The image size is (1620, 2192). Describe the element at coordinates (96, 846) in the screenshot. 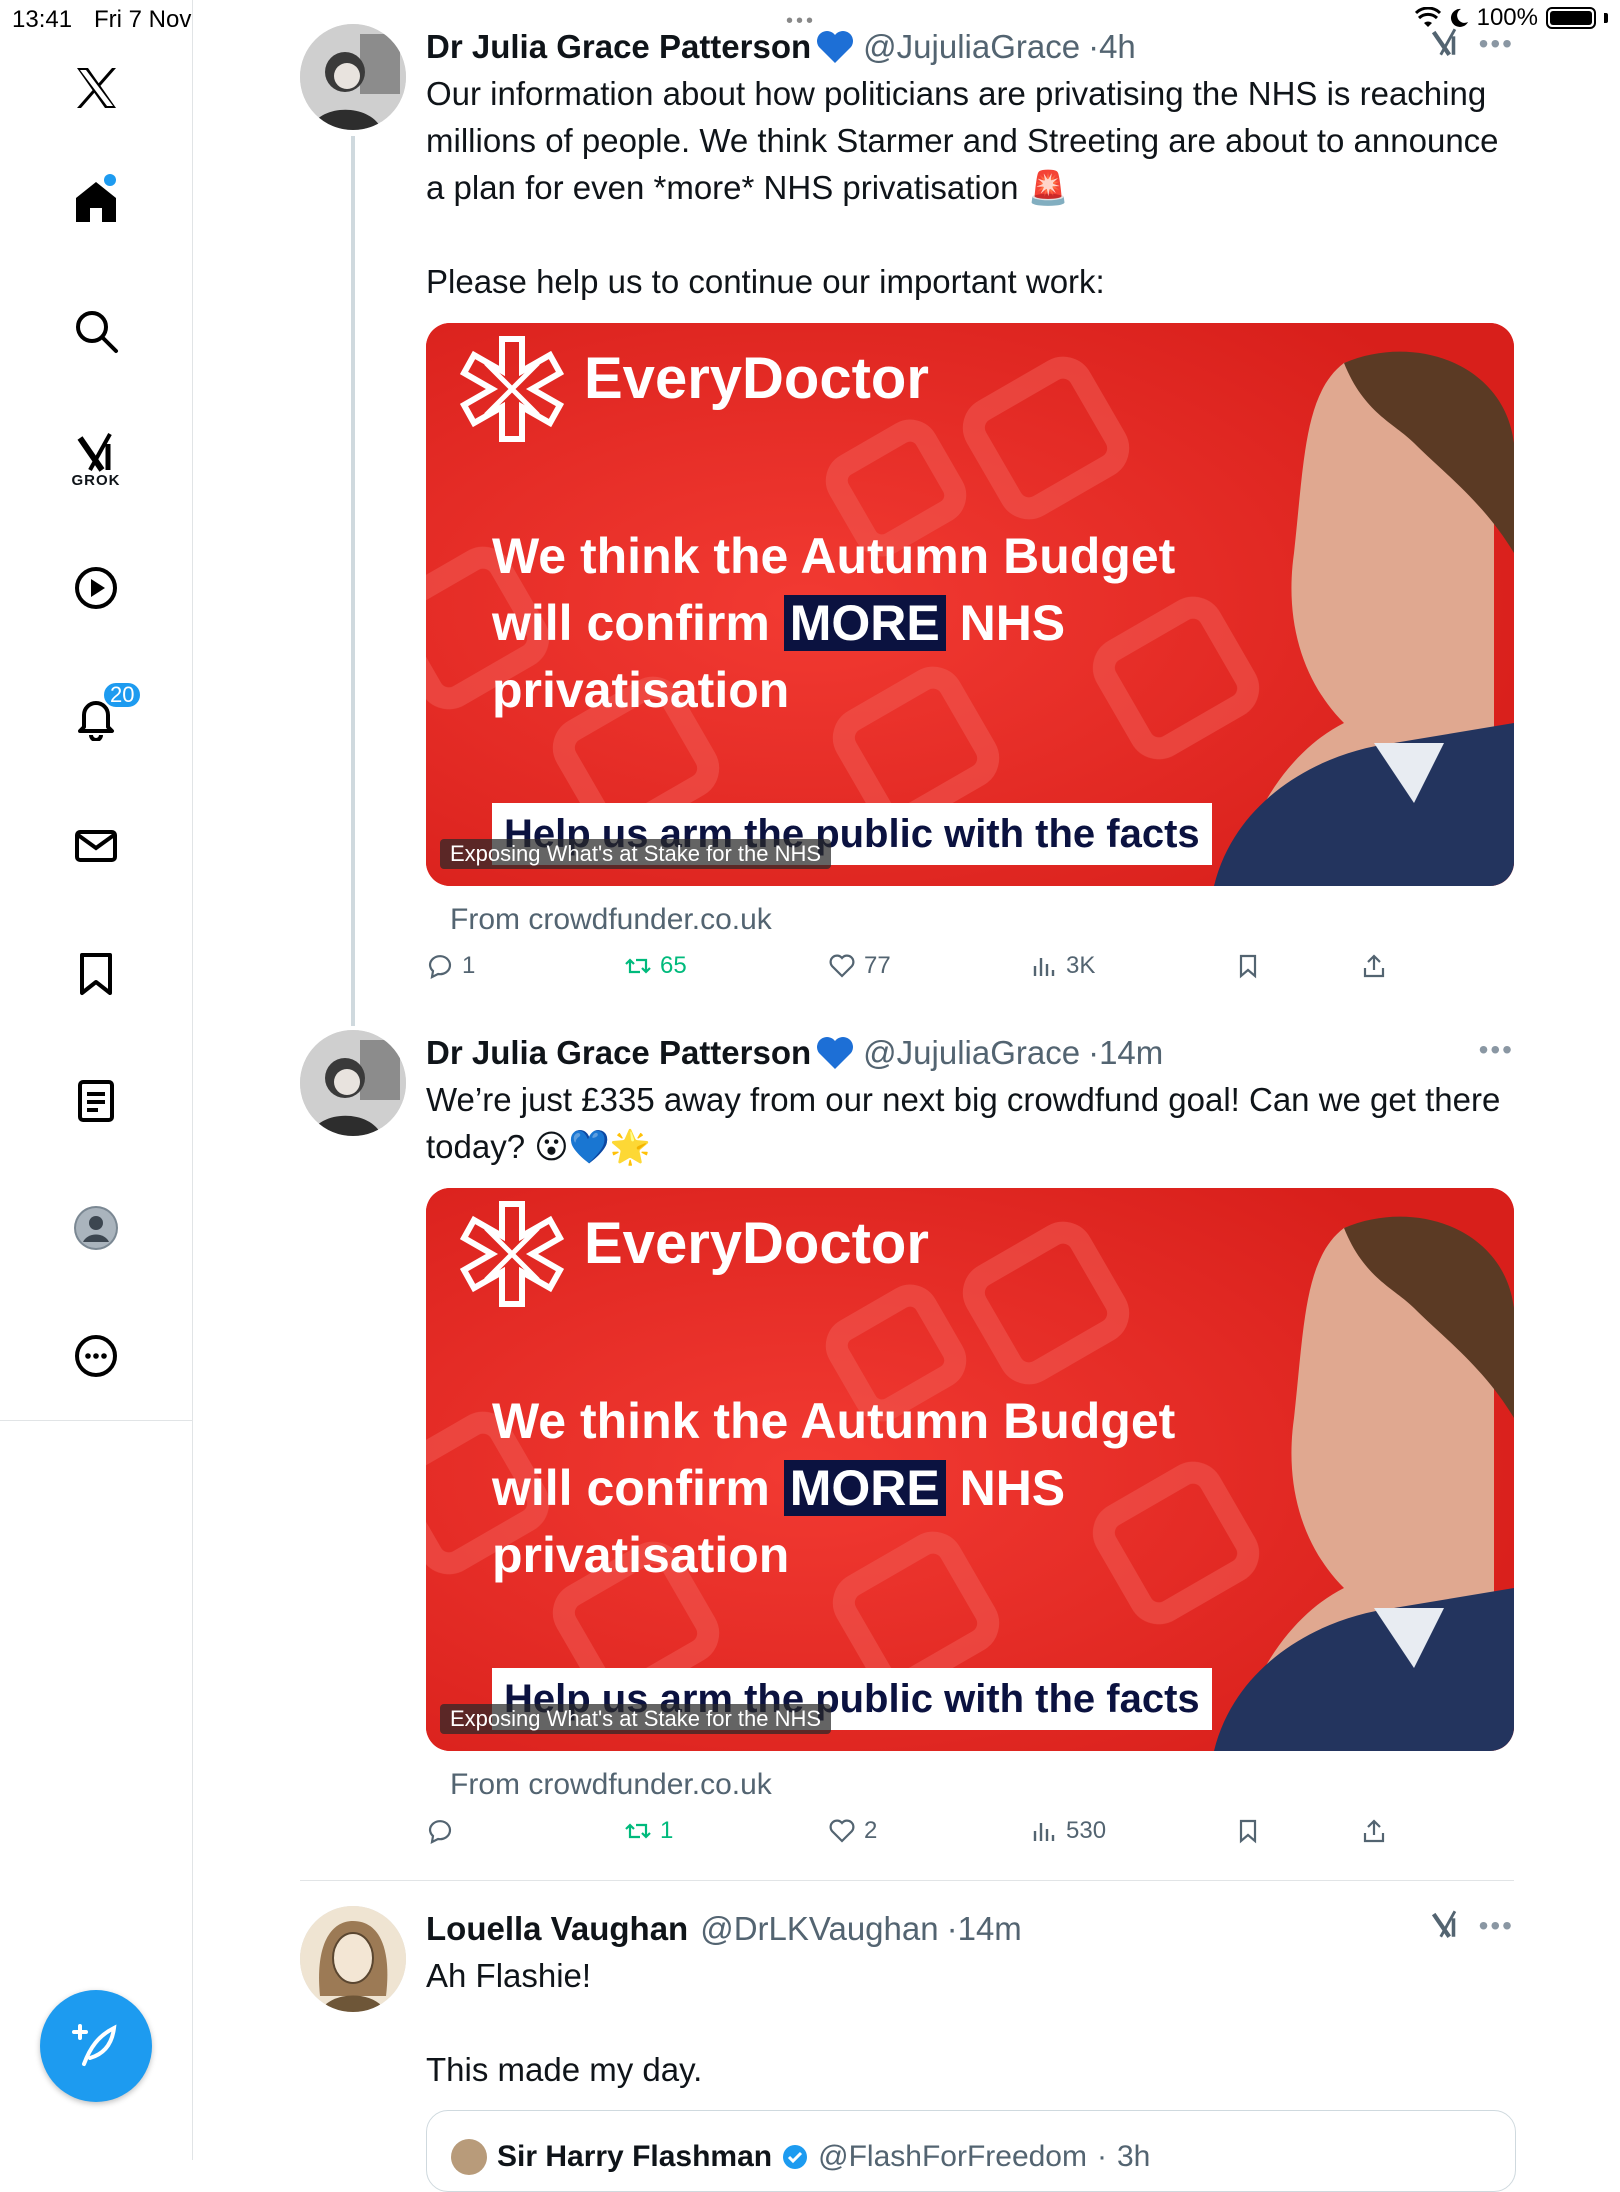

I see `sidebar-item-messages` at that location.